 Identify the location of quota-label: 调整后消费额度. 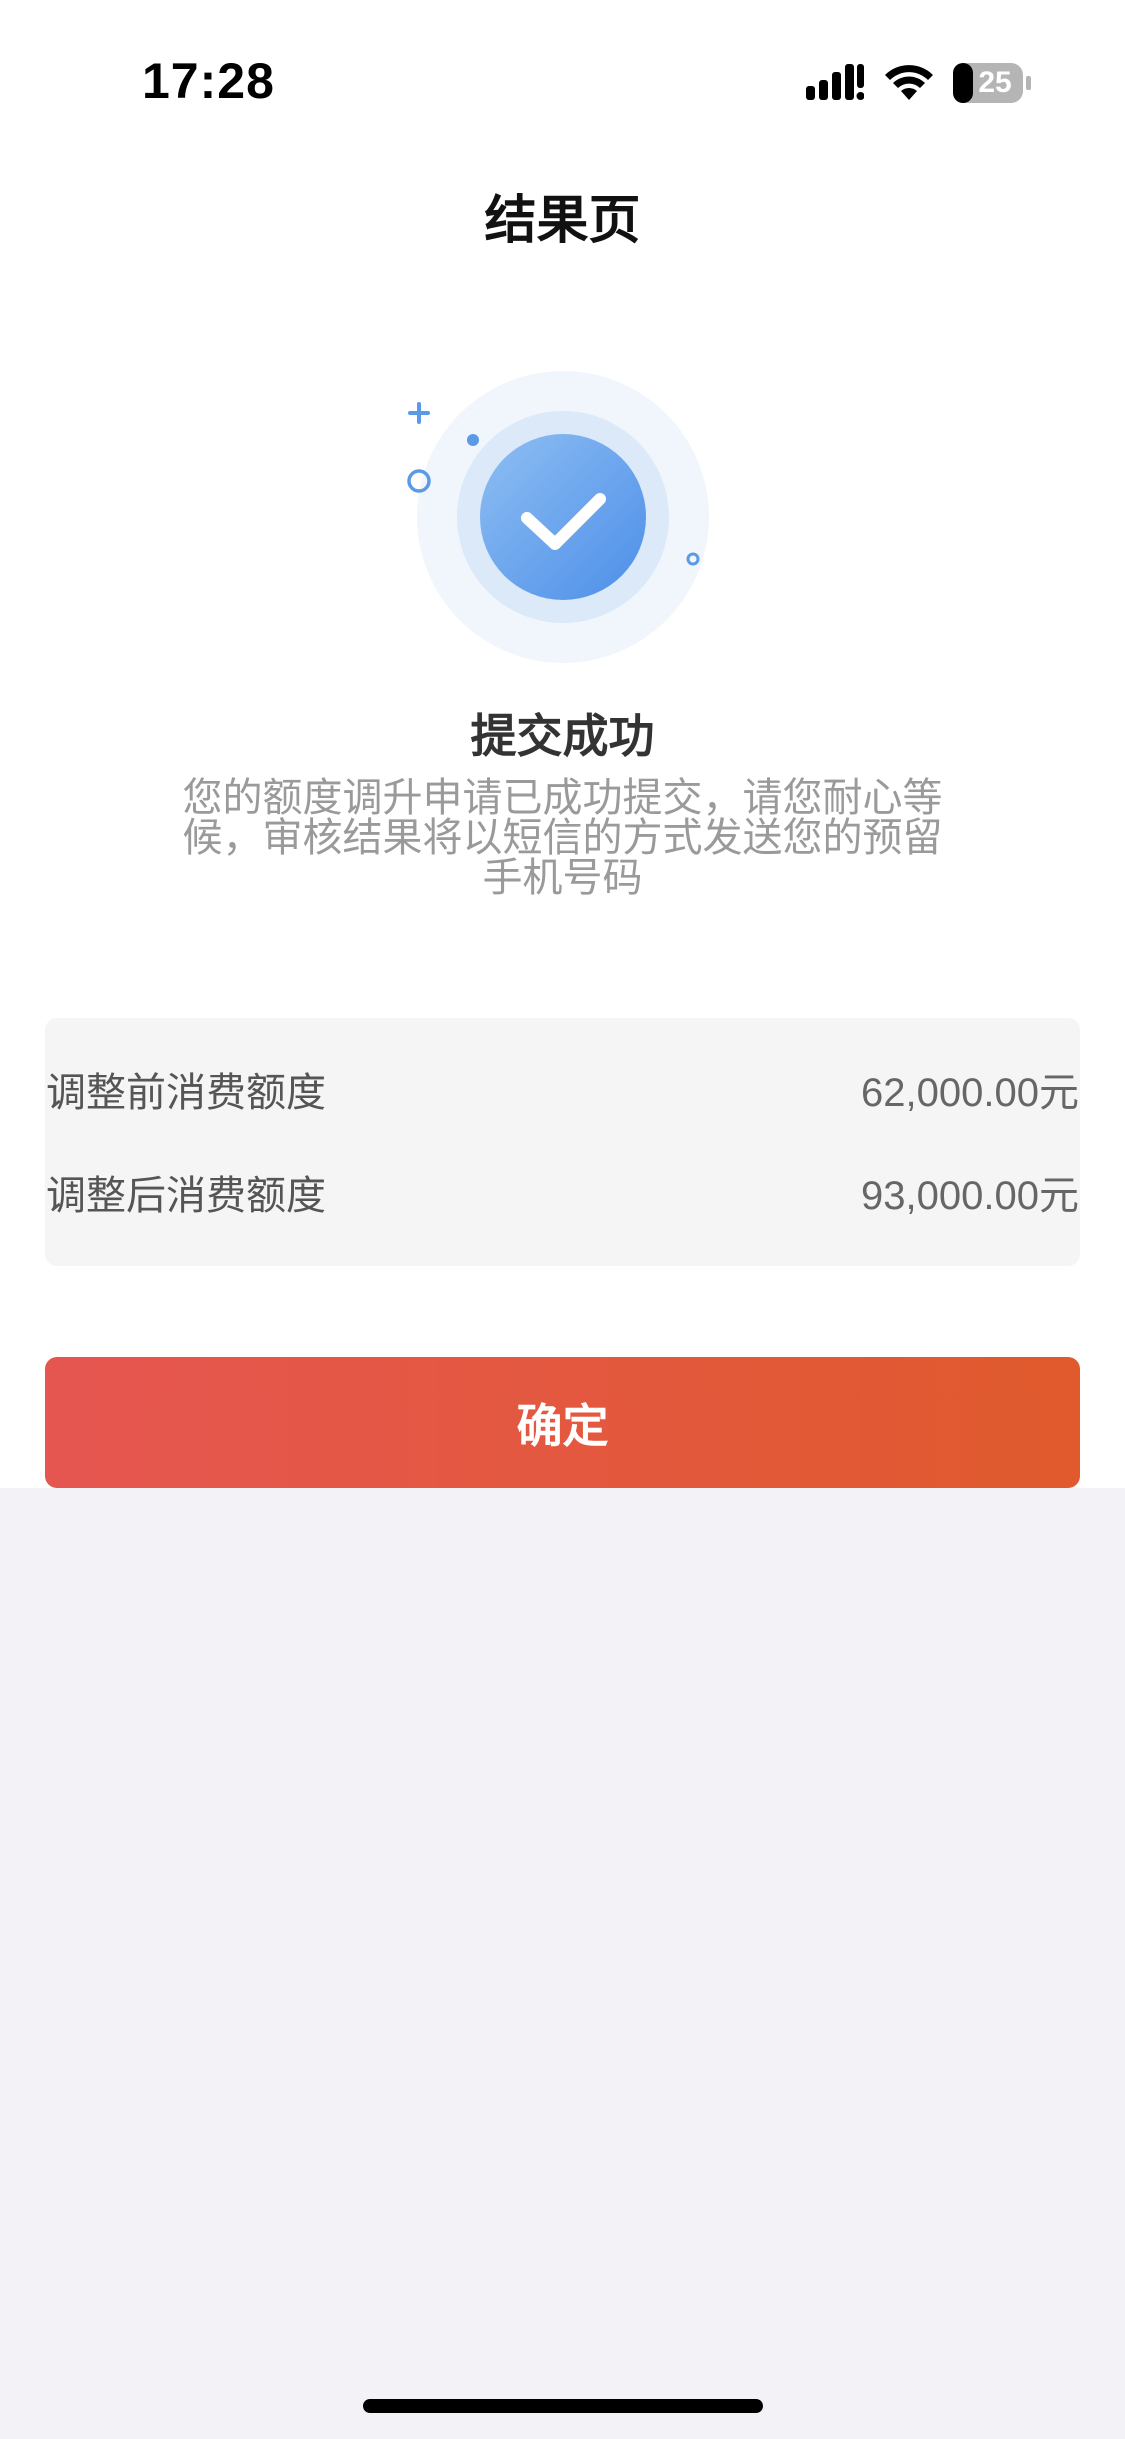
(186, 1196).